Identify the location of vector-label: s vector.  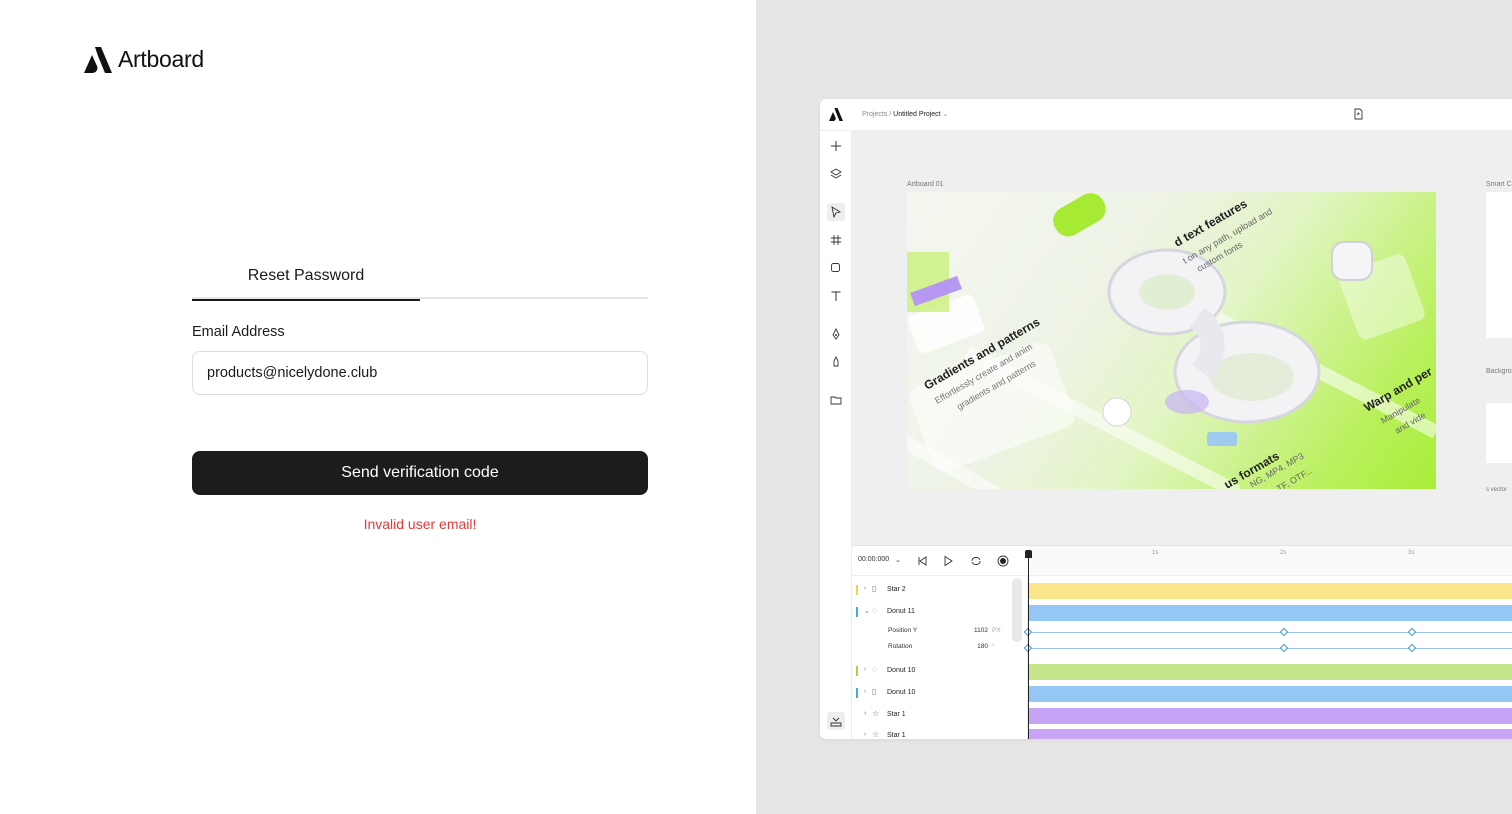
(1497, 490).